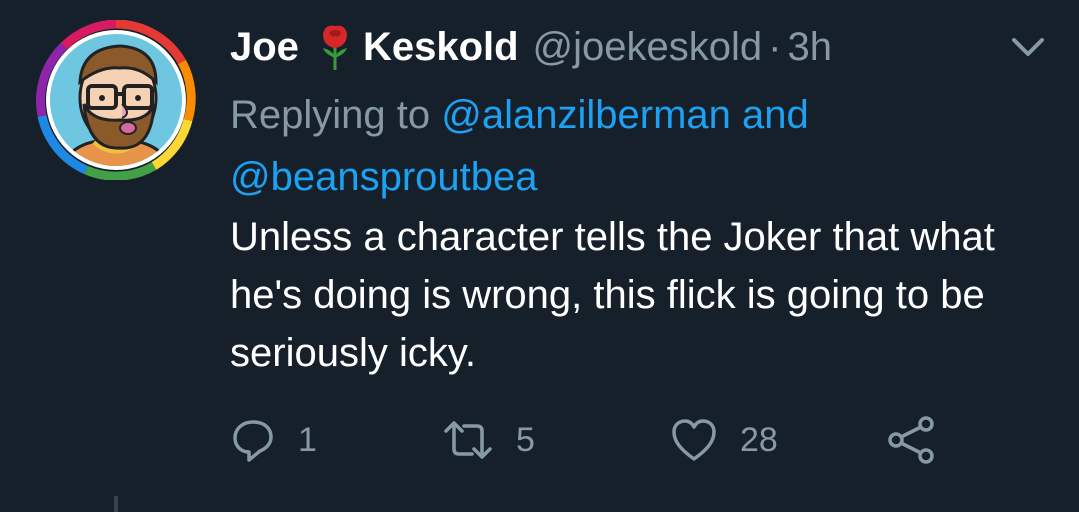  What do you see at coordinates (441, 47) in the screenshot?
I see `author-last-name: Keskold` at bounding box center [441, 47].